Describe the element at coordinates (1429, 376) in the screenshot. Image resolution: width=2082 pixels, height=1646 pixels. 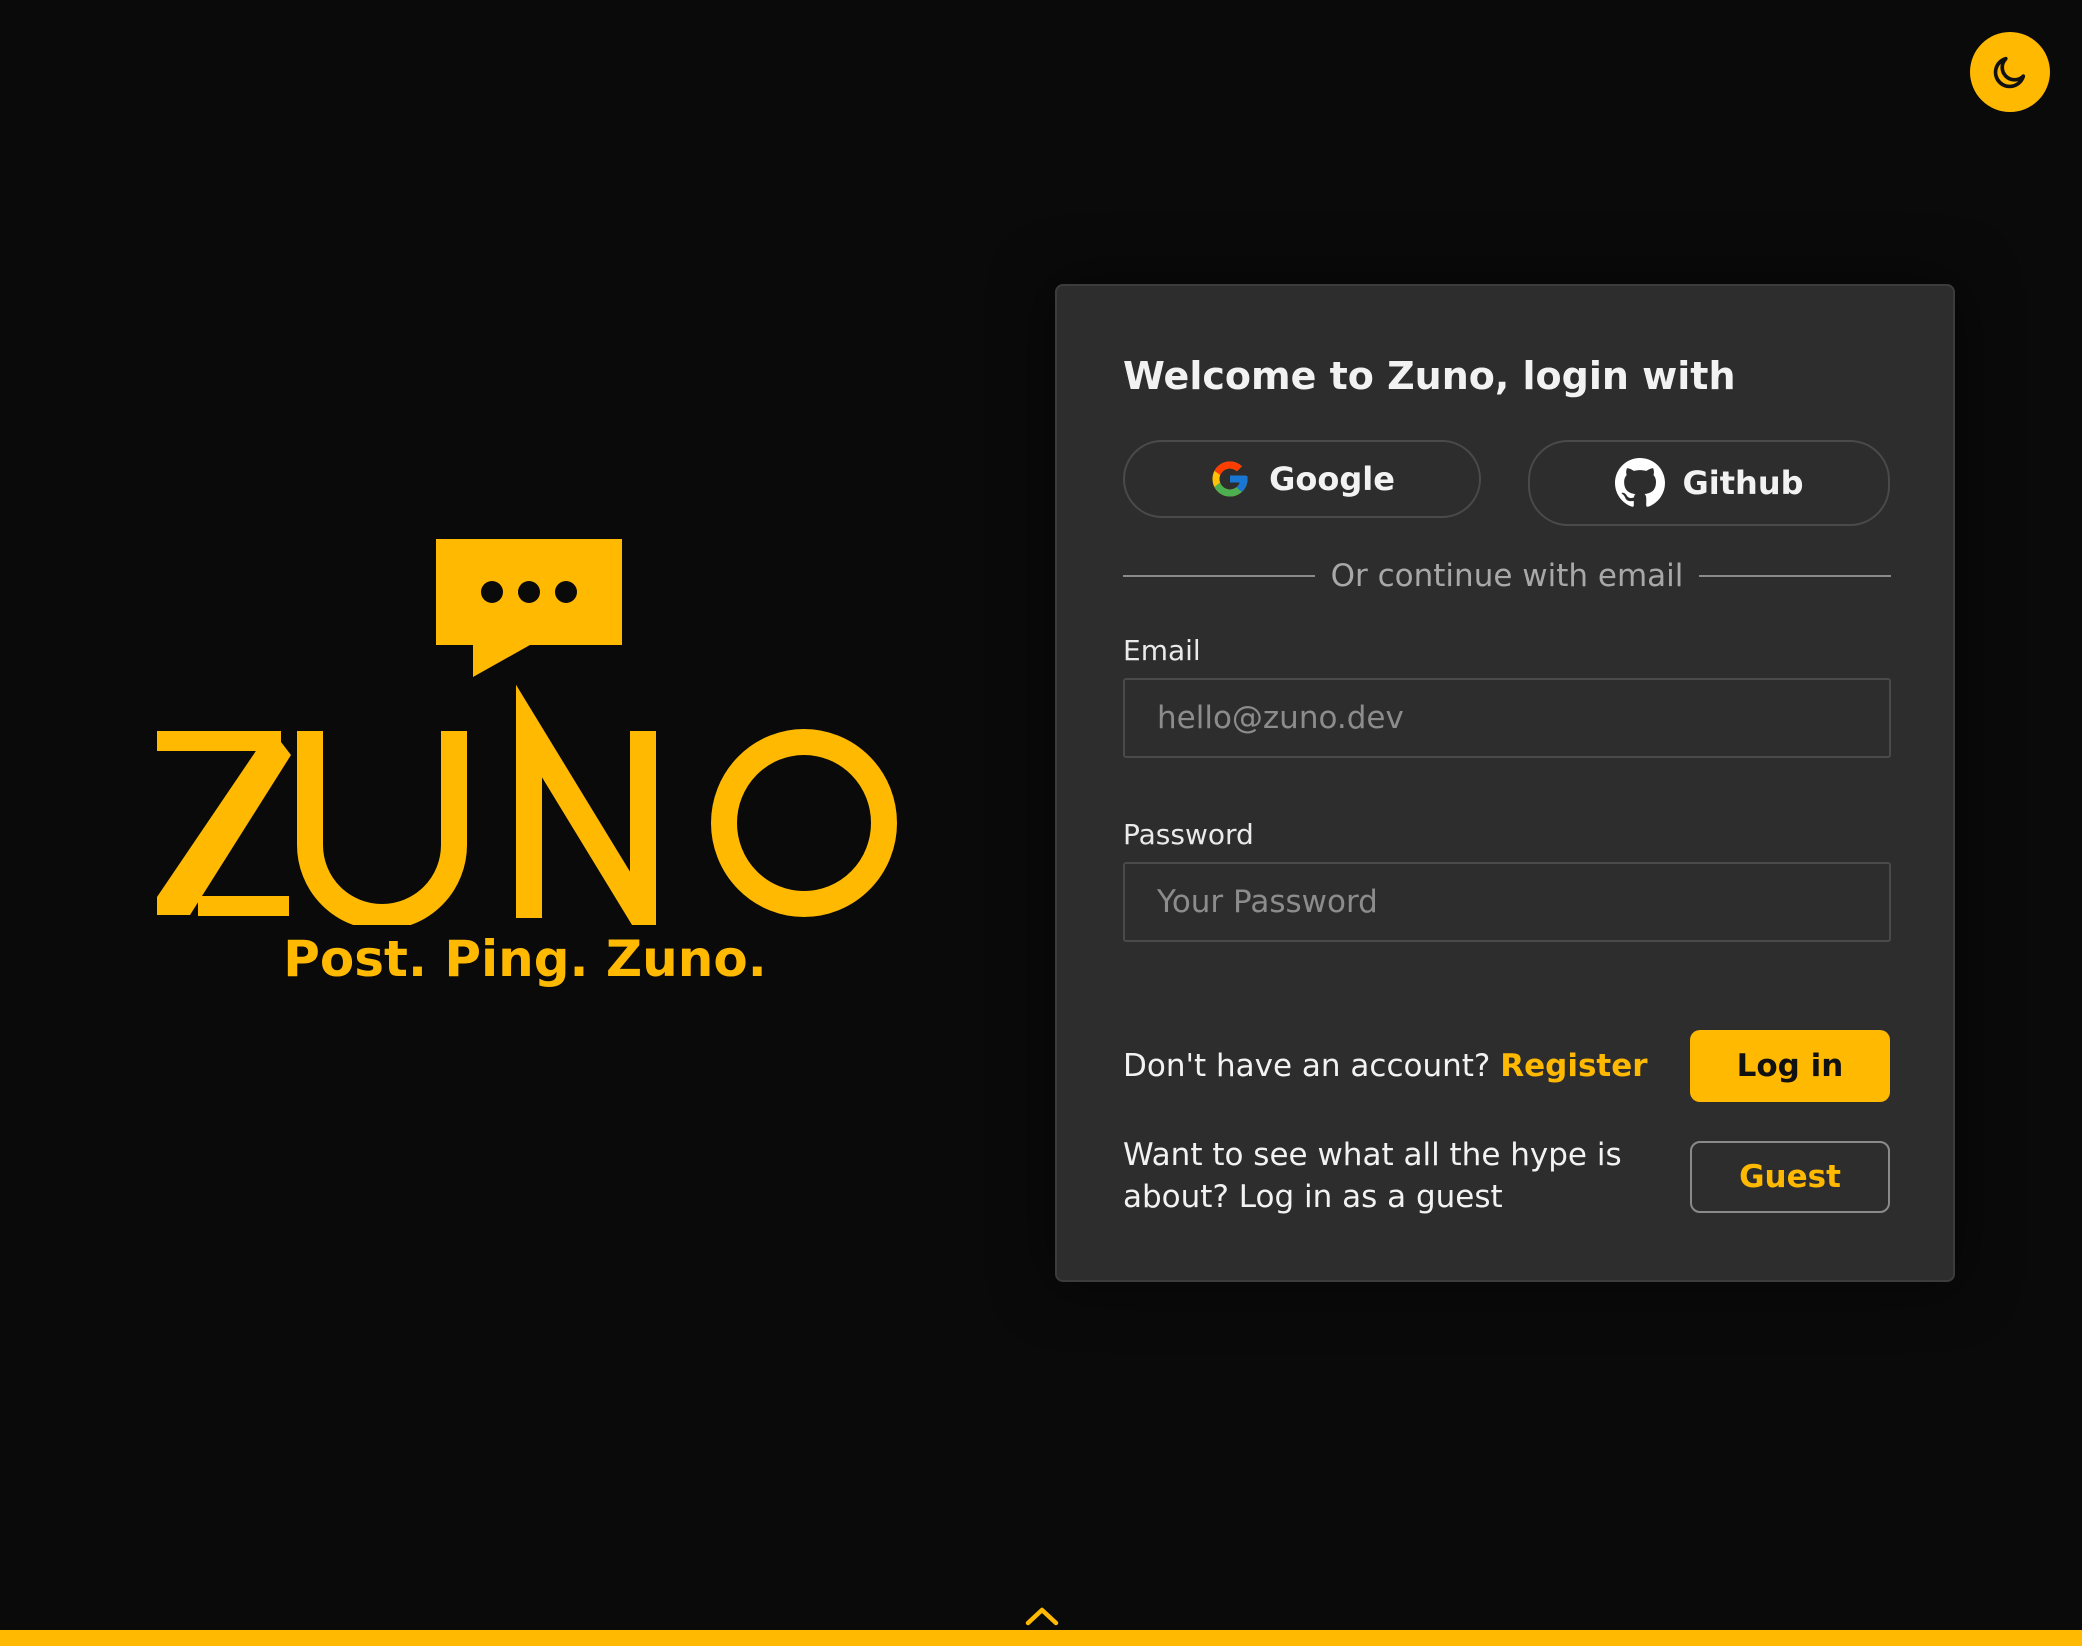
I see `login-title: Welcome to Zuno, login with` at that location.